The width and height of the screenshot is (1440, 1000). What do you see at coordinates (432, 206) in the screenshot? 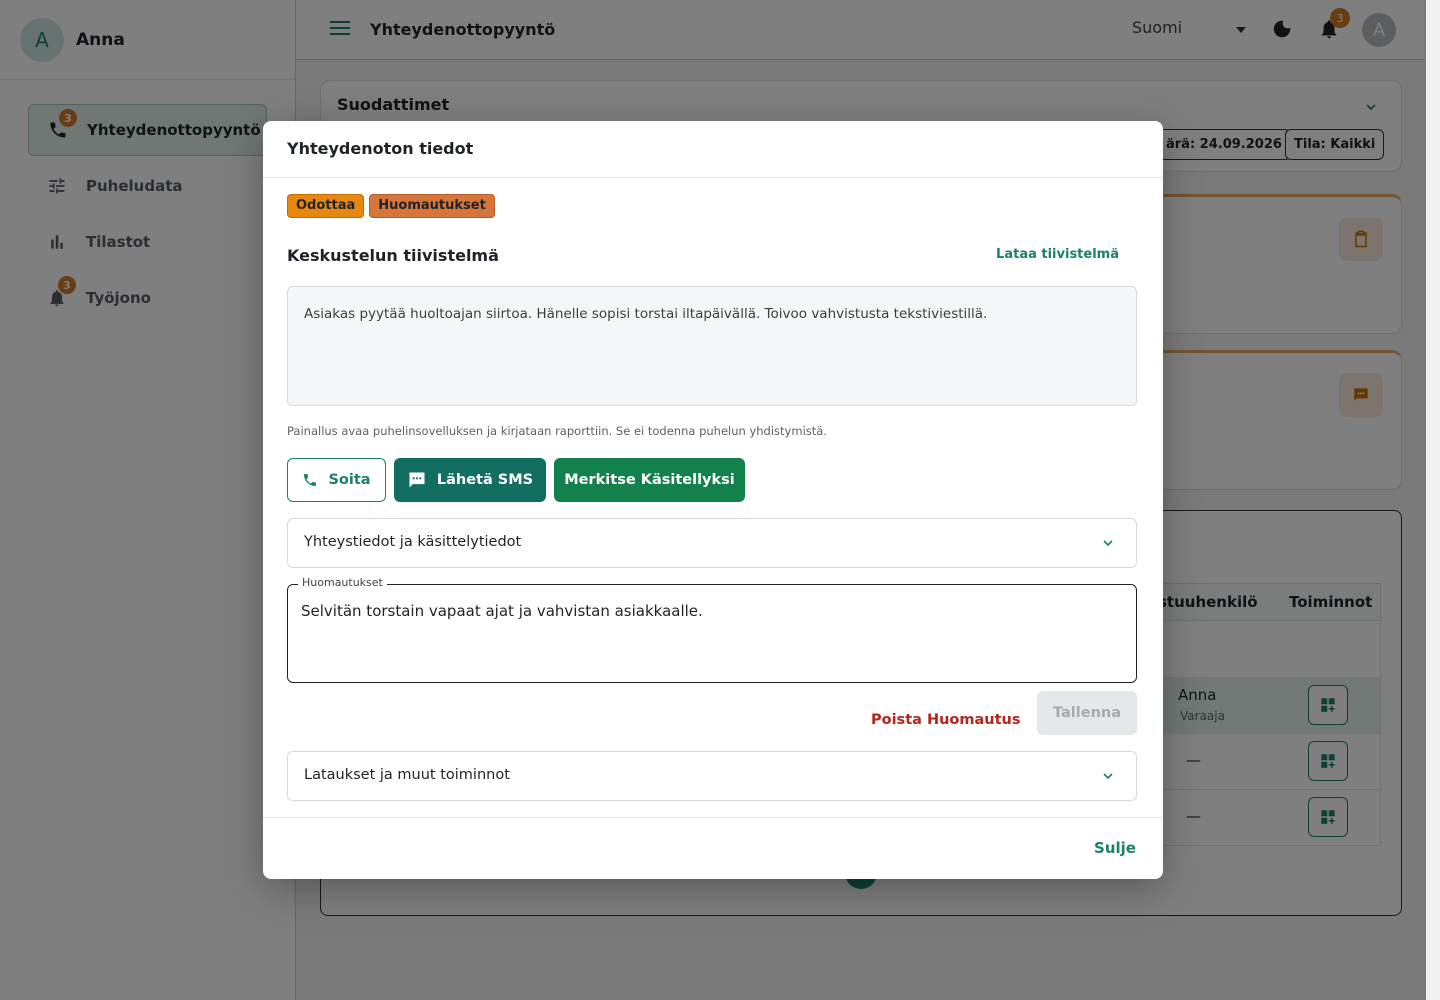
I see `notes-badge: Huomautukset` at bounding box center [432, 206].